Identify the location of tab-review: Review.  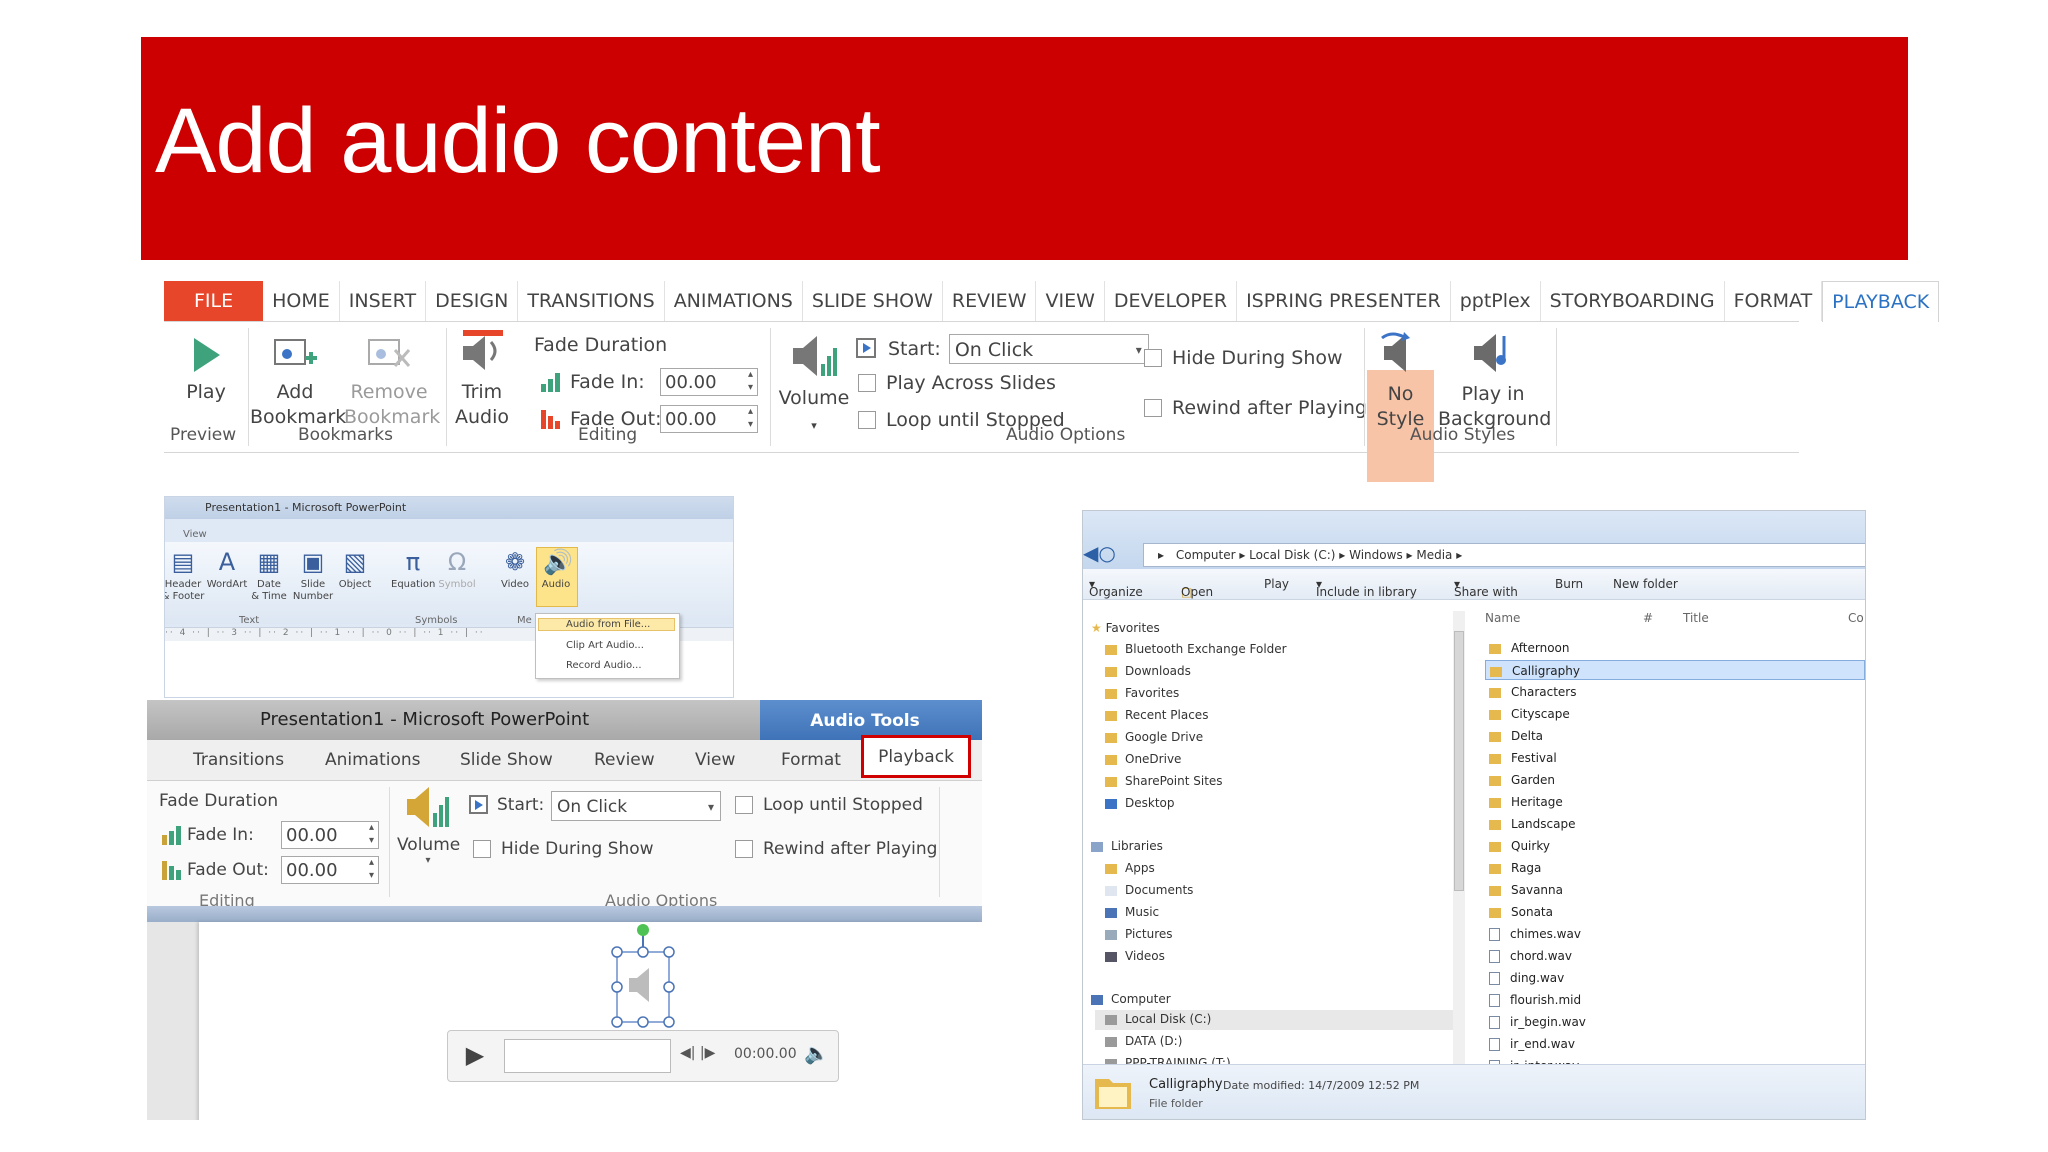
(624, 760).